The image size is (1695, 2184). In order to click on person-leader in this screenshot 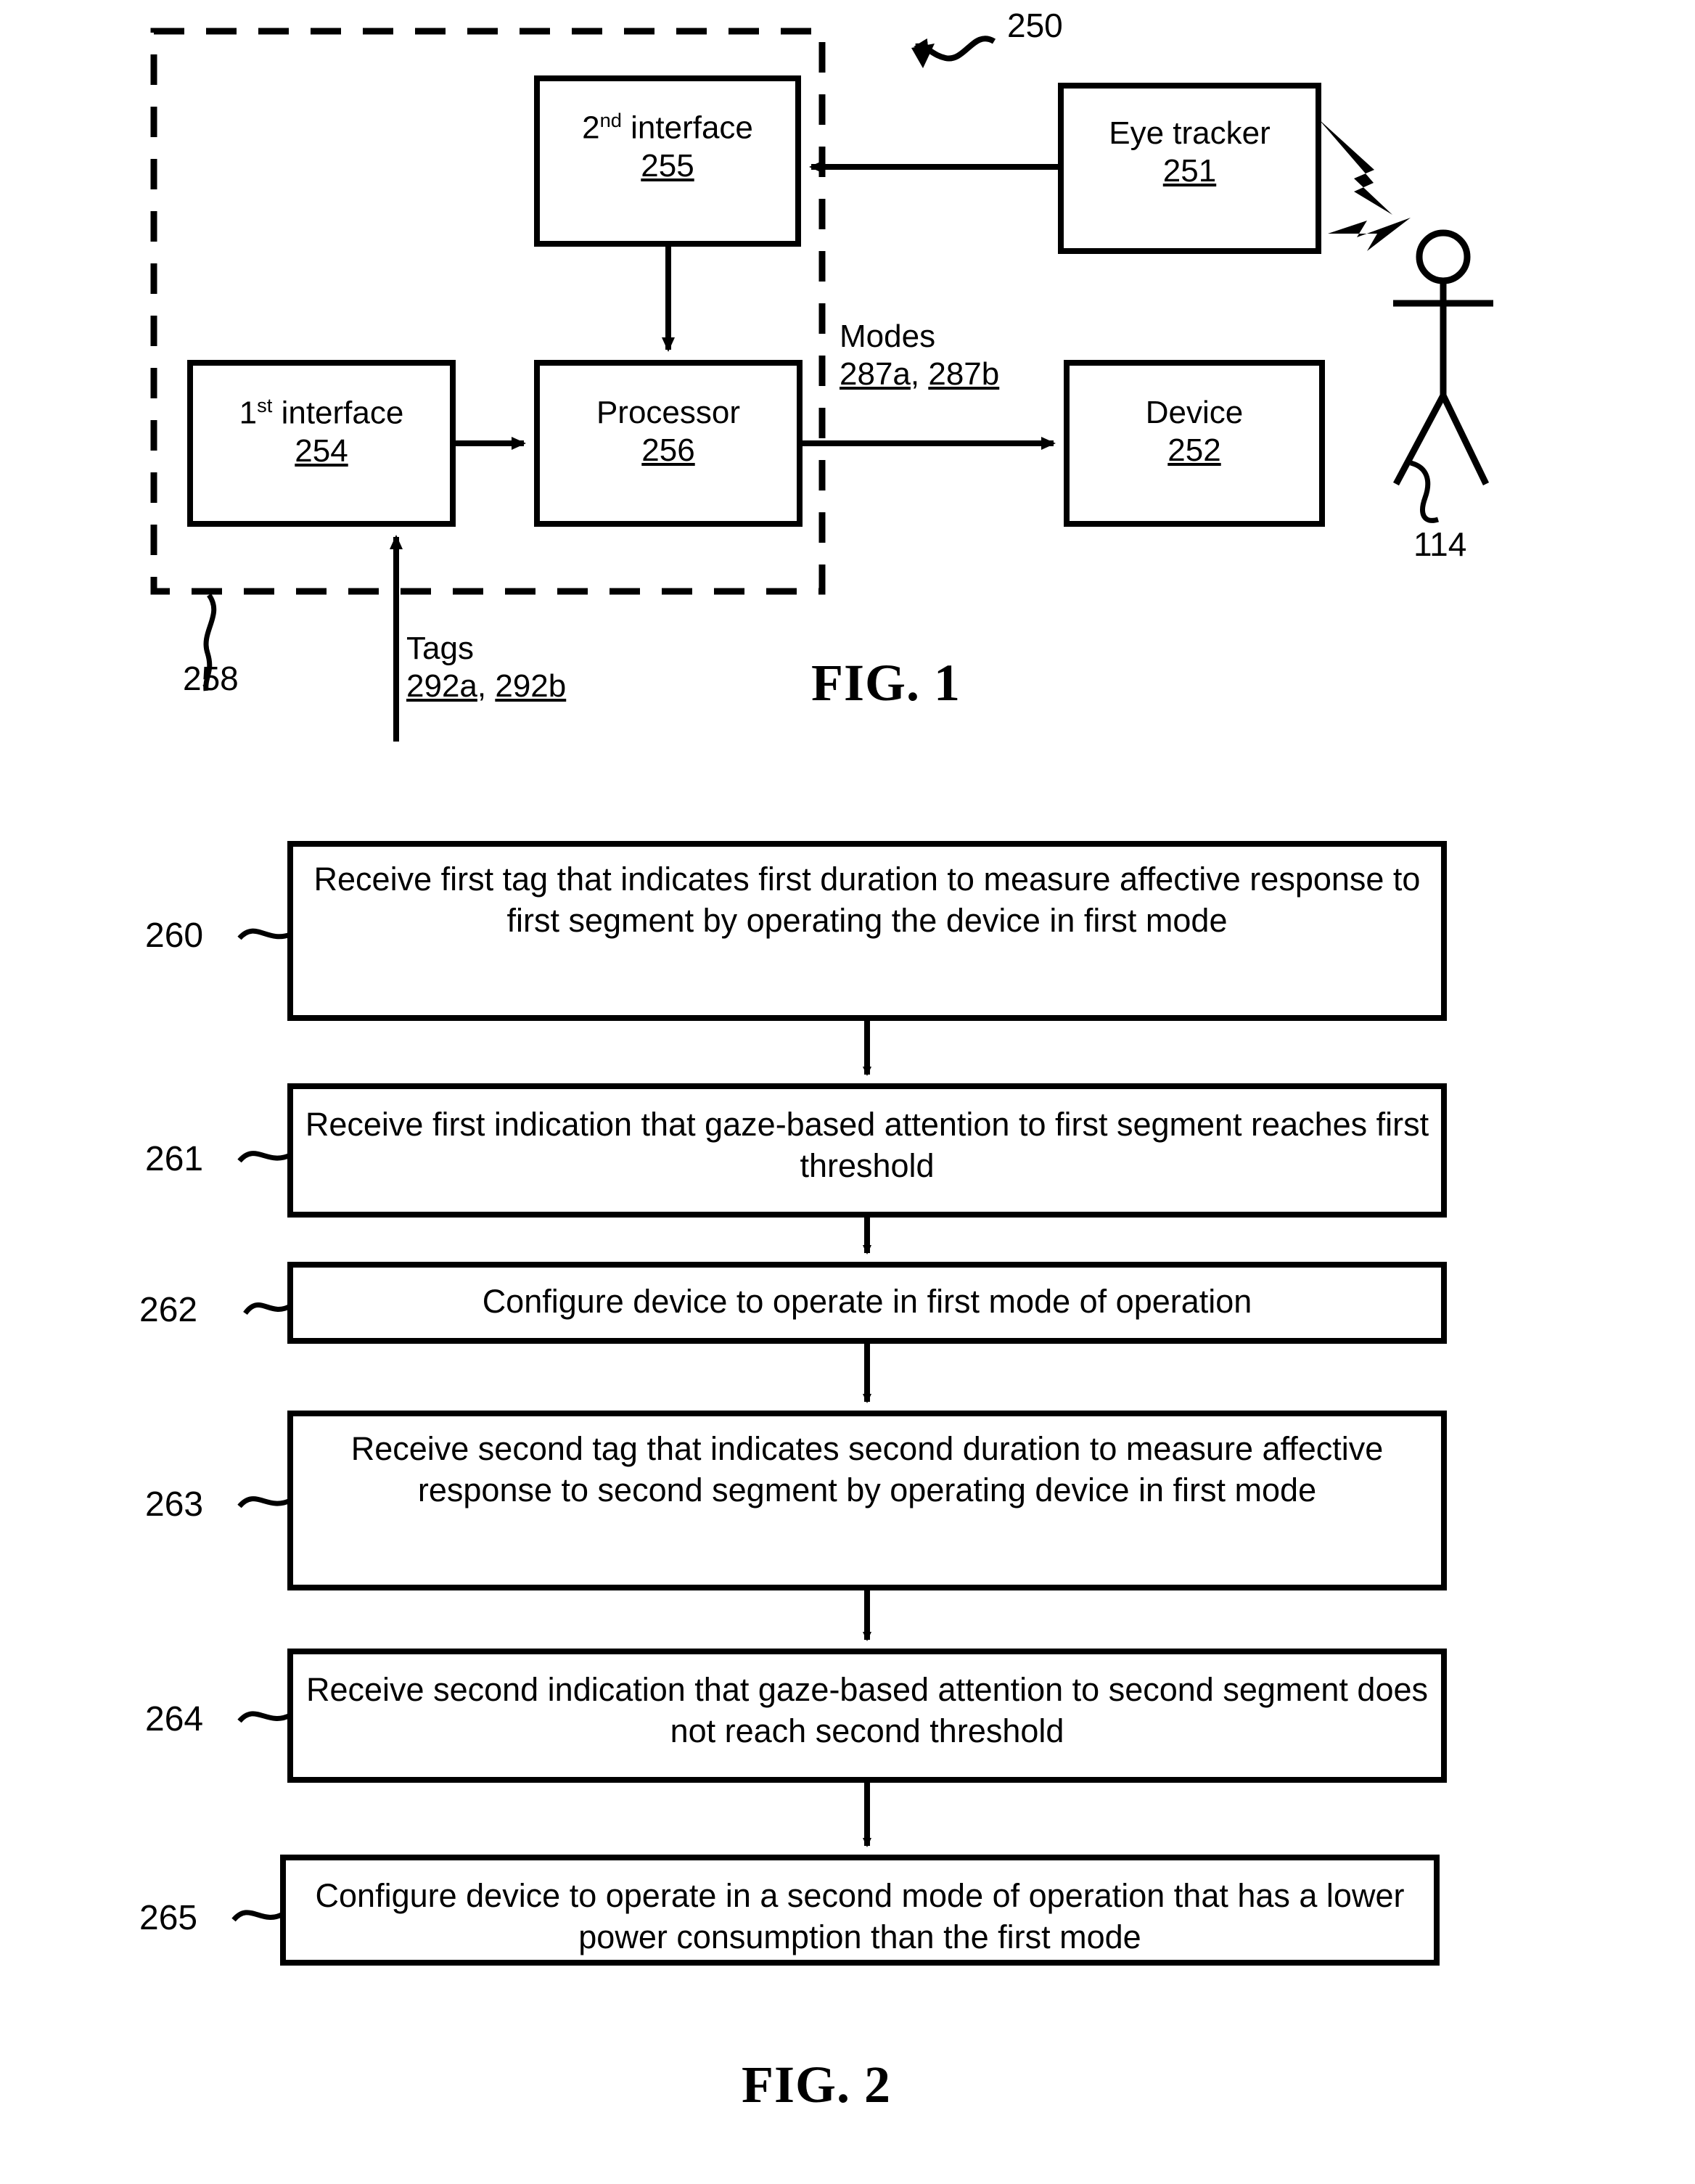, I will do `click(1424, 492)`.